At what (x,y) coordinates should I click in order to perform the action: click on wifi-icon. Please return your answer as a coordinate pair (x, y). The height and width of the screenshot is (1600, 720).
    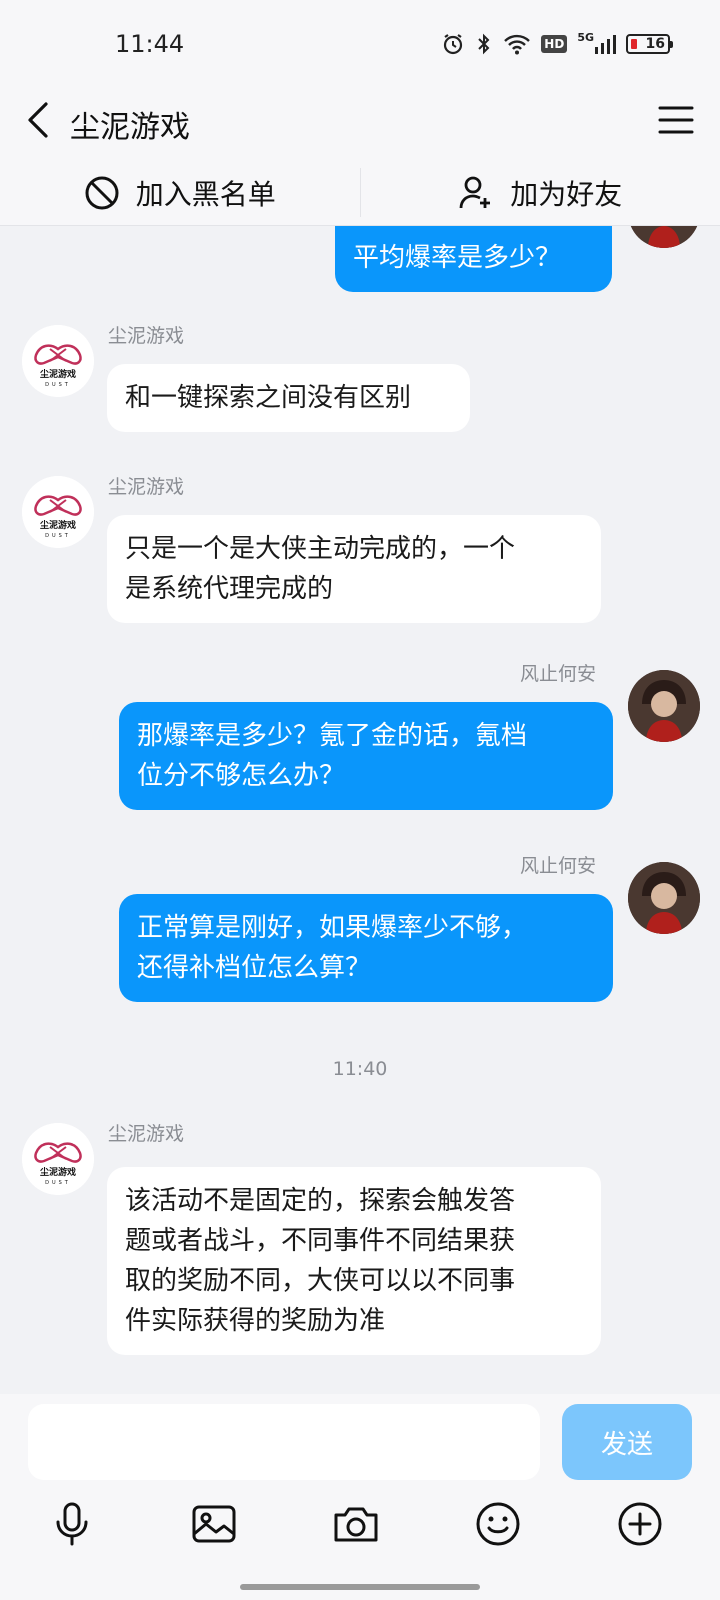
    Looking at the image, I should click on (517, 44).